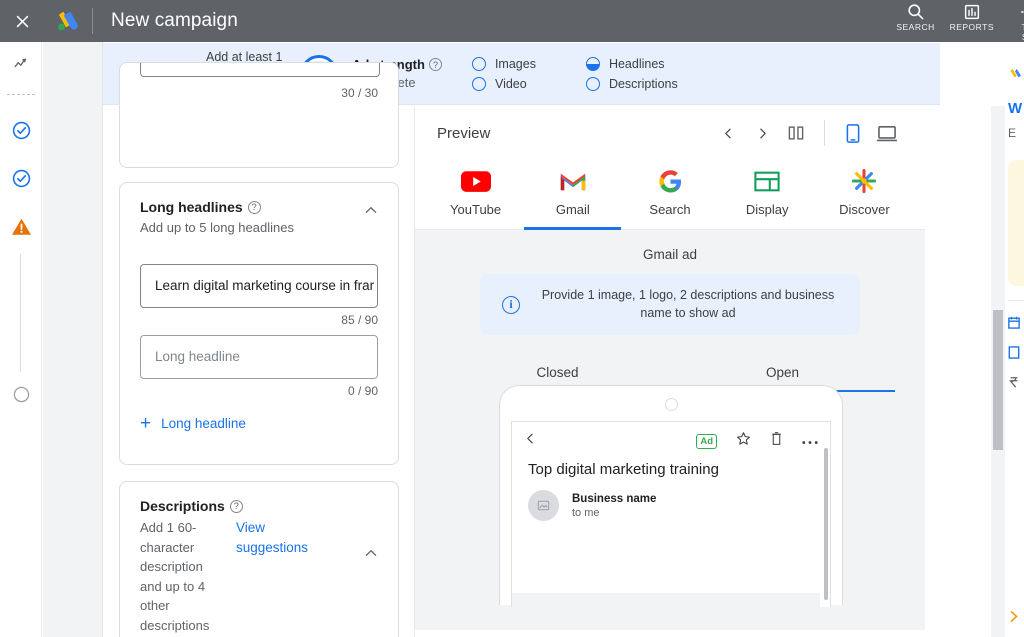 Image resolution: width=1024 pixels, height=637 pixels. What do you see at coordinates (826, 524) in the screenshot?
I see `mail-scrollbar` at bounding box center [826, 524].